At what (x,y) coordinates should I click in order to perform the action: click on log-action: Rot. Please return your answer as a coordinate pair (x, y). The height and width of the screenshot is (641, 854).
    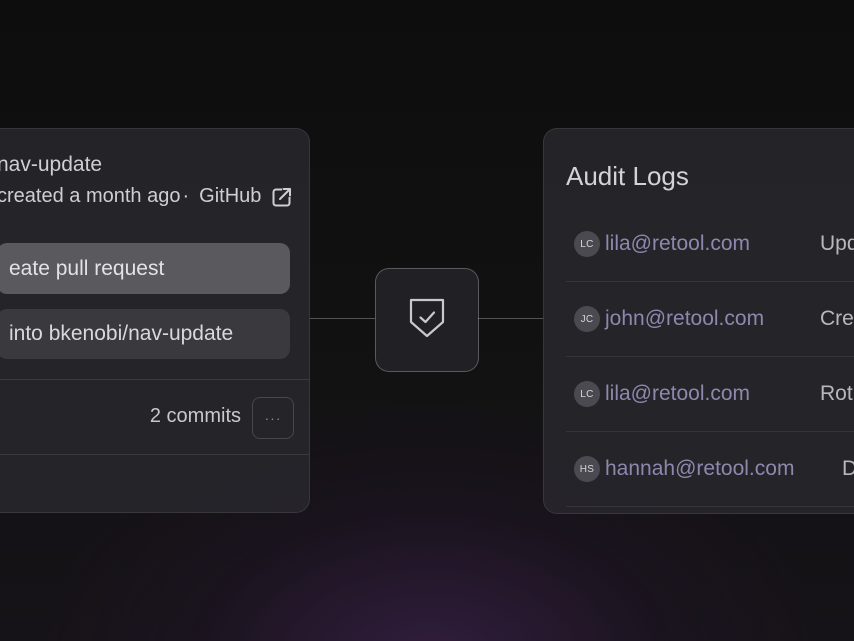
    Looking at the image, I should click on (836, 393).